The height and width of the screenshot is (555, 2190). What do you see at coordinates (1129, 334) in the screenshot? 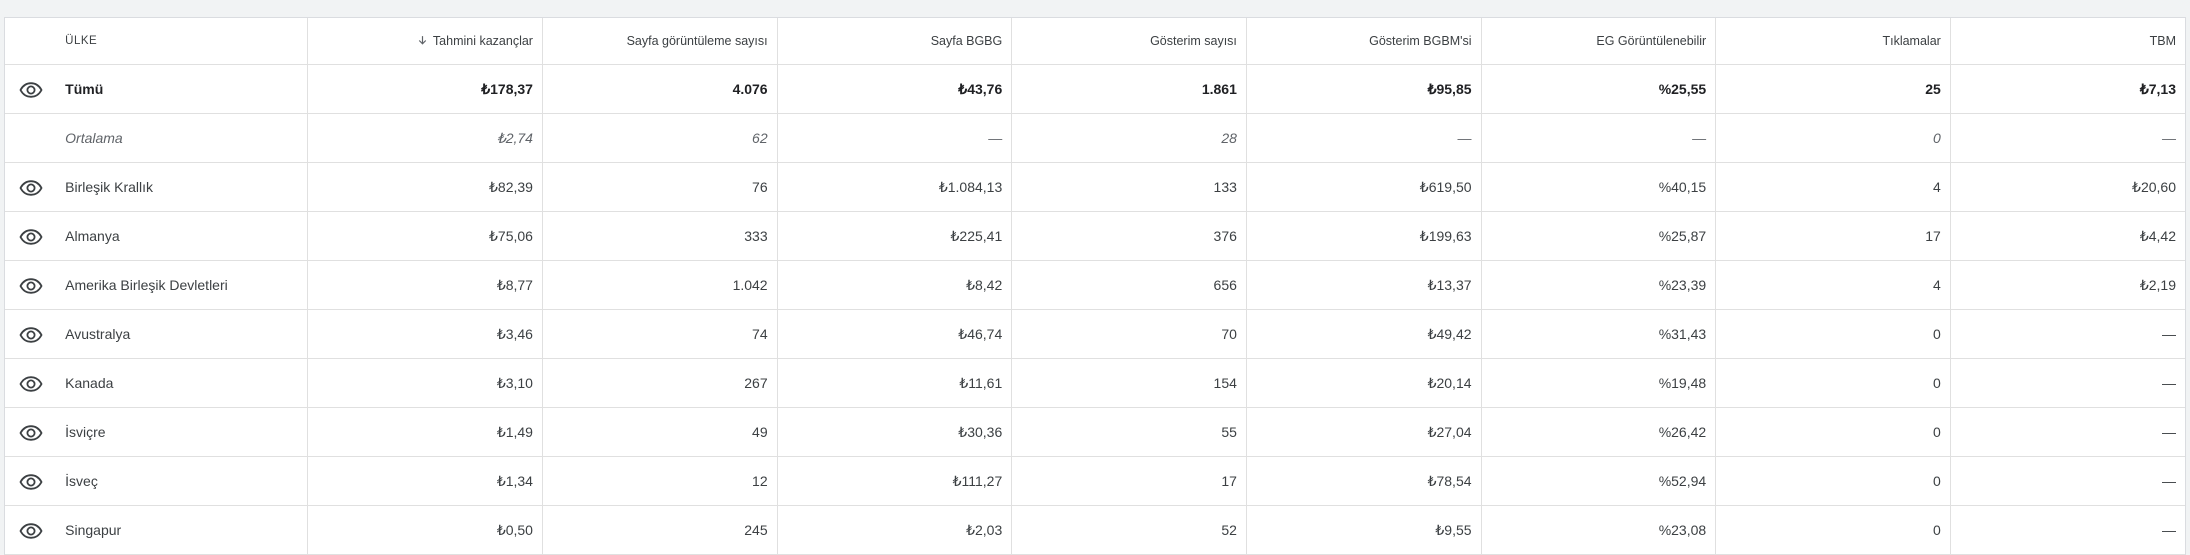
I see `cell-impressions: 70` at bounding box center [1129, 334].